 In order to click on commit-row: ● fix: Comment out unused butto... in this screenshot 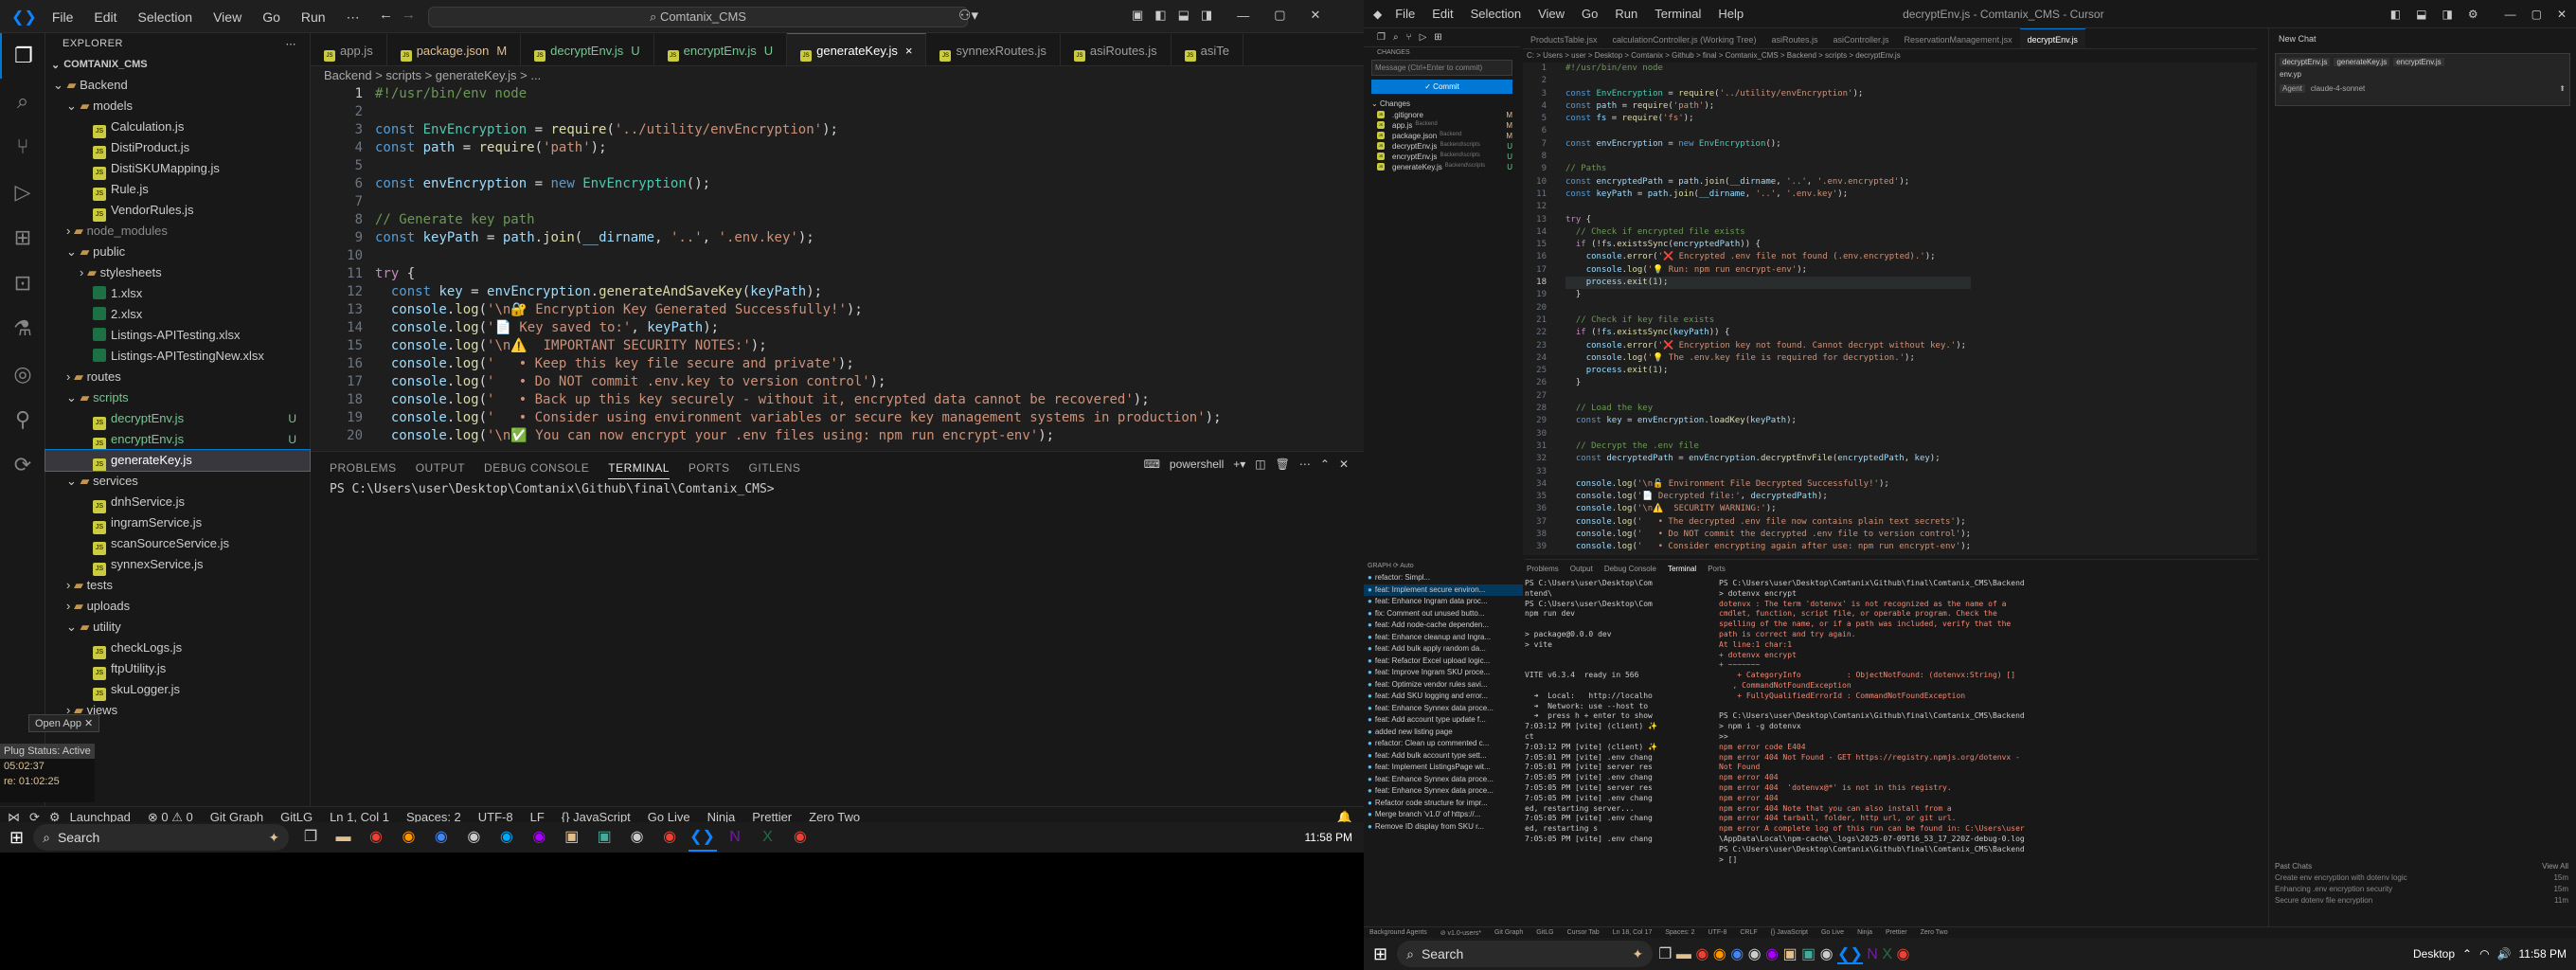, I will do `click(1443, 614)`.